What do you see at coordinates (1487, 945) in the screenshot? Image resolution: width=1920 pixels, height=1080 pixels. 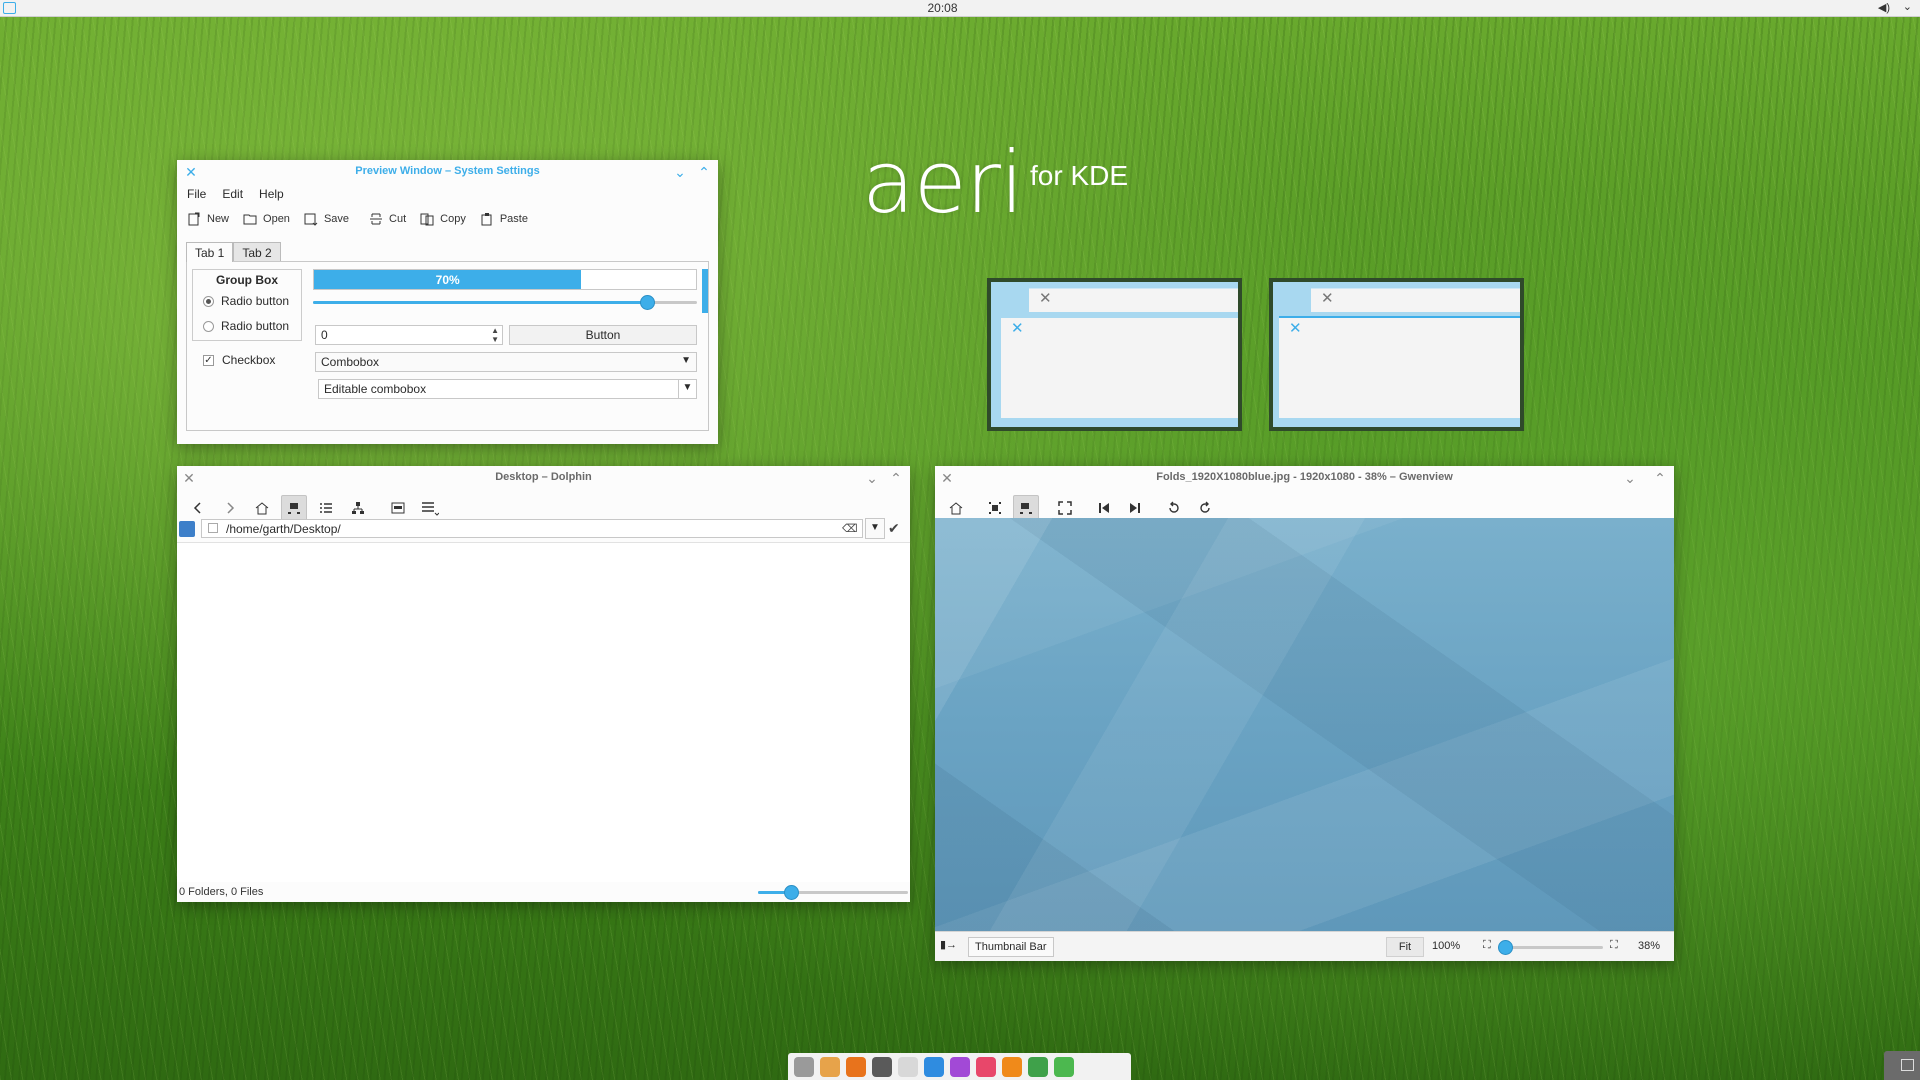 I see `zoom-out-icon: ⛶` at bounding box center [1487, 945].